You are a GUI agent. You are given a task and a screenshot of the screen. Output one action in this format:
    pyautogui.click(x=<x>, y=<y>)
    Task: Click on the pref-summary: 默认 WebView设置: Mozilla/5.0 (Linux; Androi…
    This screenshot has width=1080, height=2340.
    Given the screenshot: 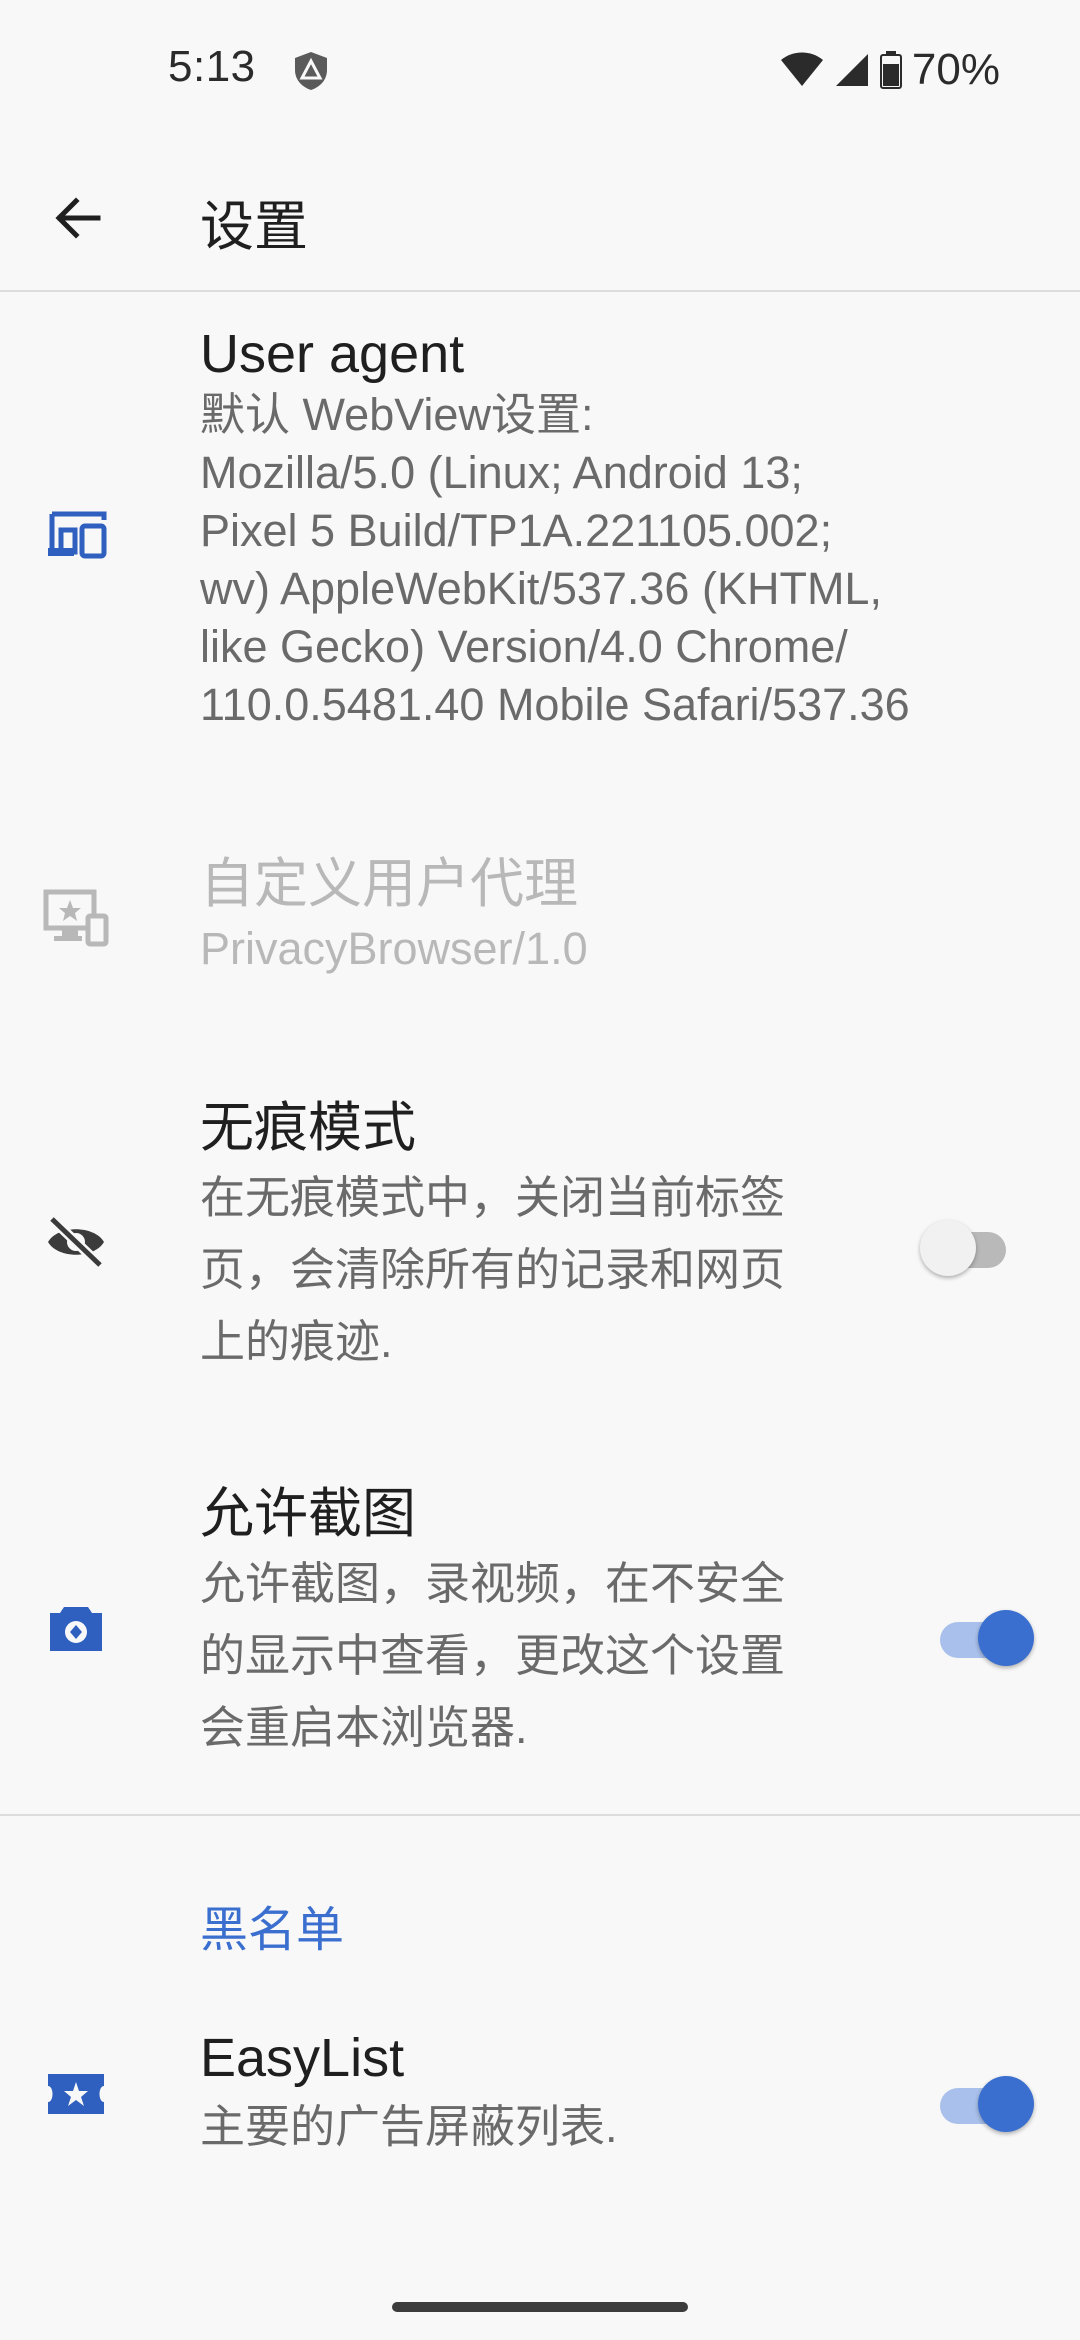 What is the action you would take?
    pyautogui.click(x=555, y=560)
    